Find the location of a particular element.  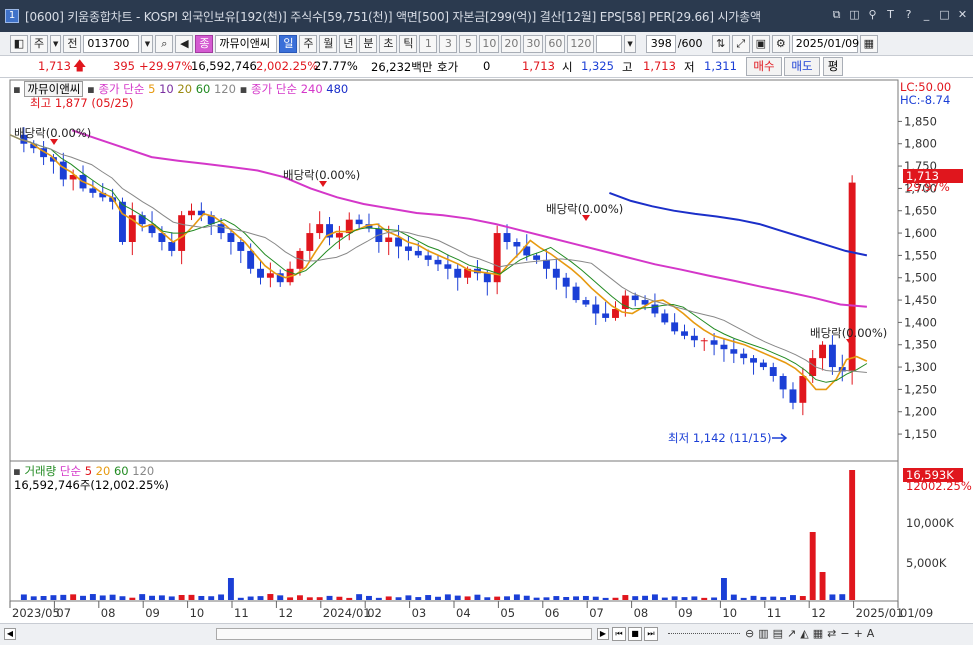

close-icon: ✕ is located at coordinates (962, 14).